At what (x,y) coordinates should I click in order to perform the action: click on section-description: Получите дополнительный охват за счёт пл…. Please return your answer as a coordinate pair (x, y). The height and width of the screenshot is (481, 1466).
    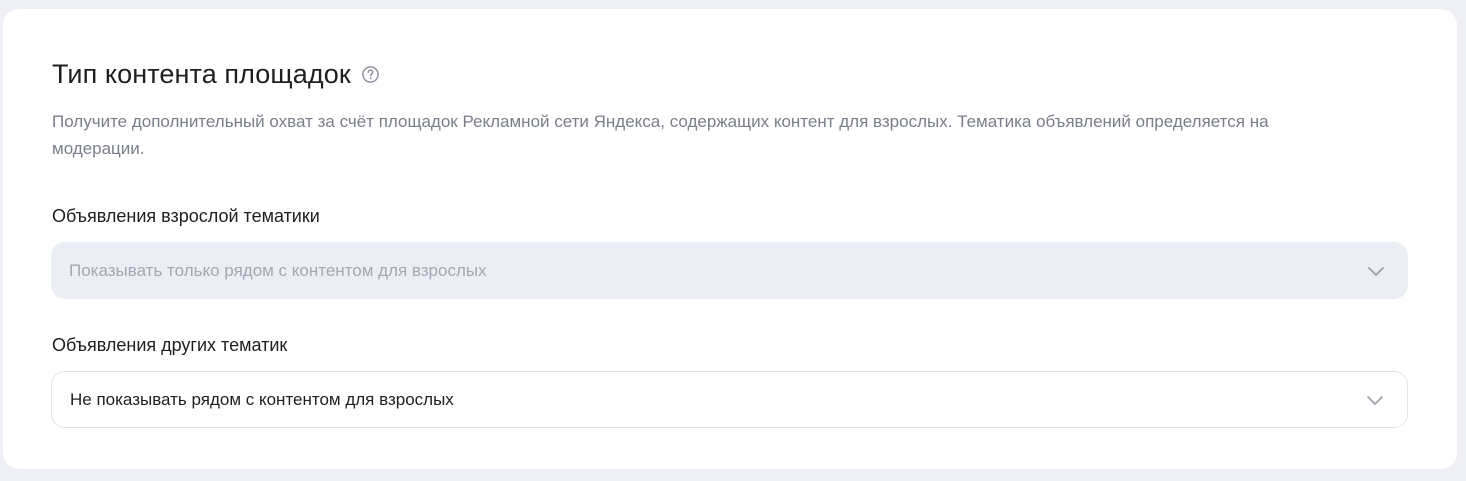
    Looking at the image, I should click on (660, 135).